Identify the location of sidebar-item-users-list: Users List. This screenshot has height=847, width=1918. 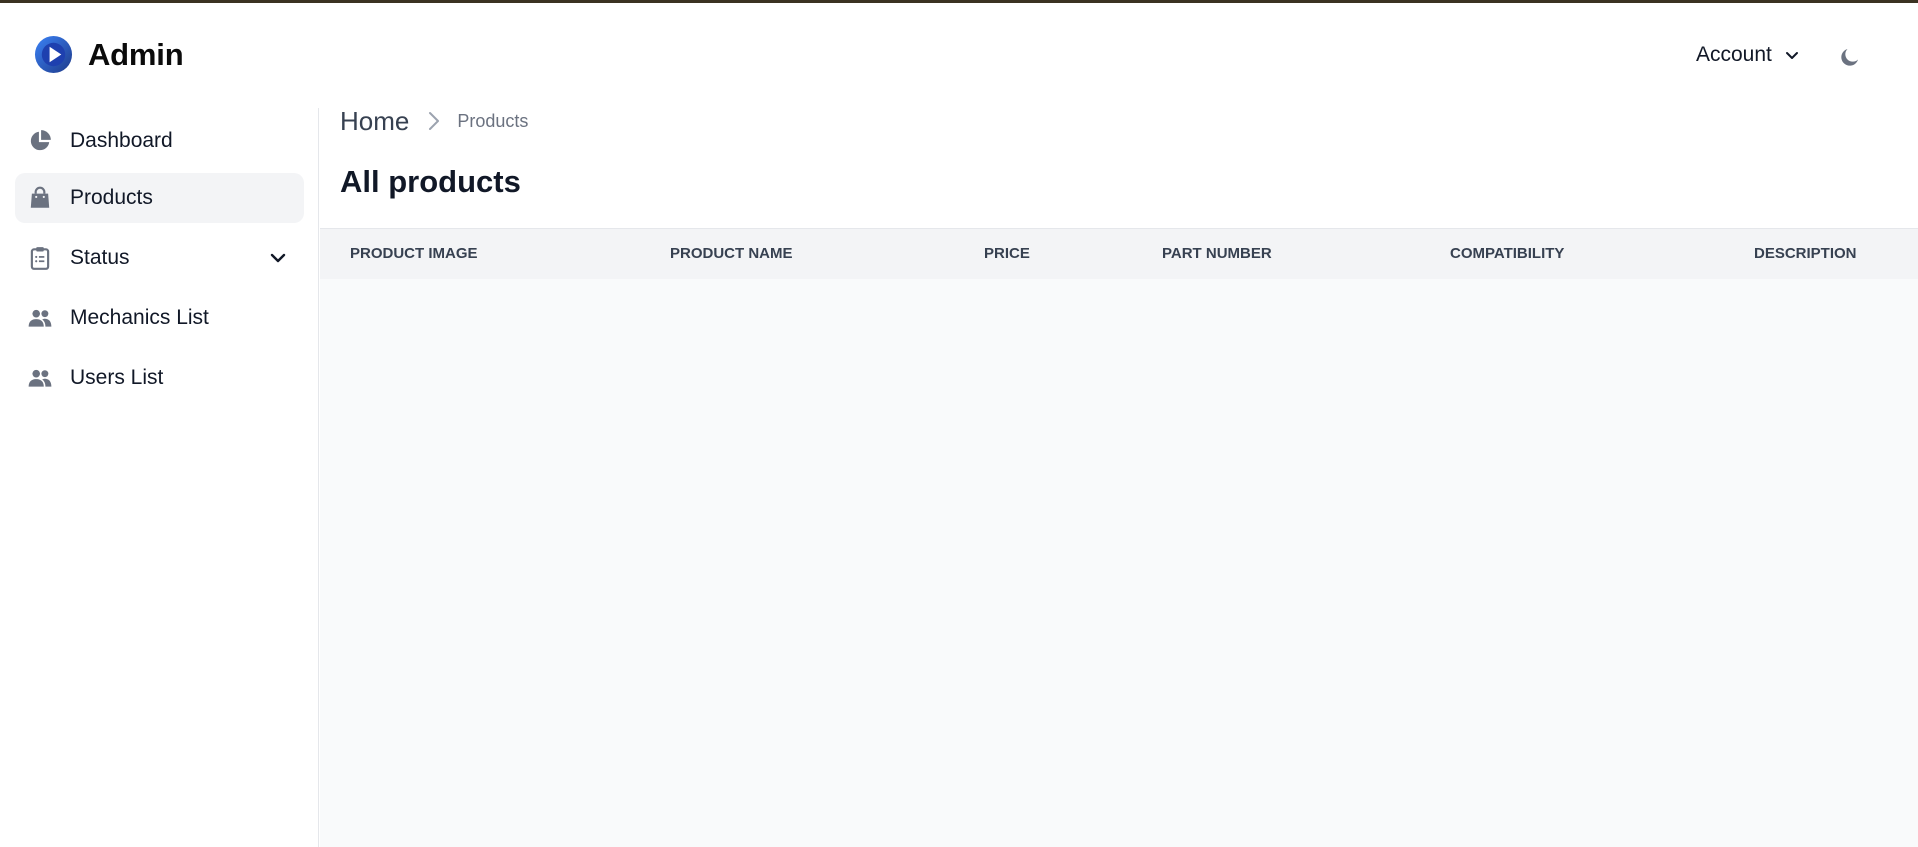
(159, 378).